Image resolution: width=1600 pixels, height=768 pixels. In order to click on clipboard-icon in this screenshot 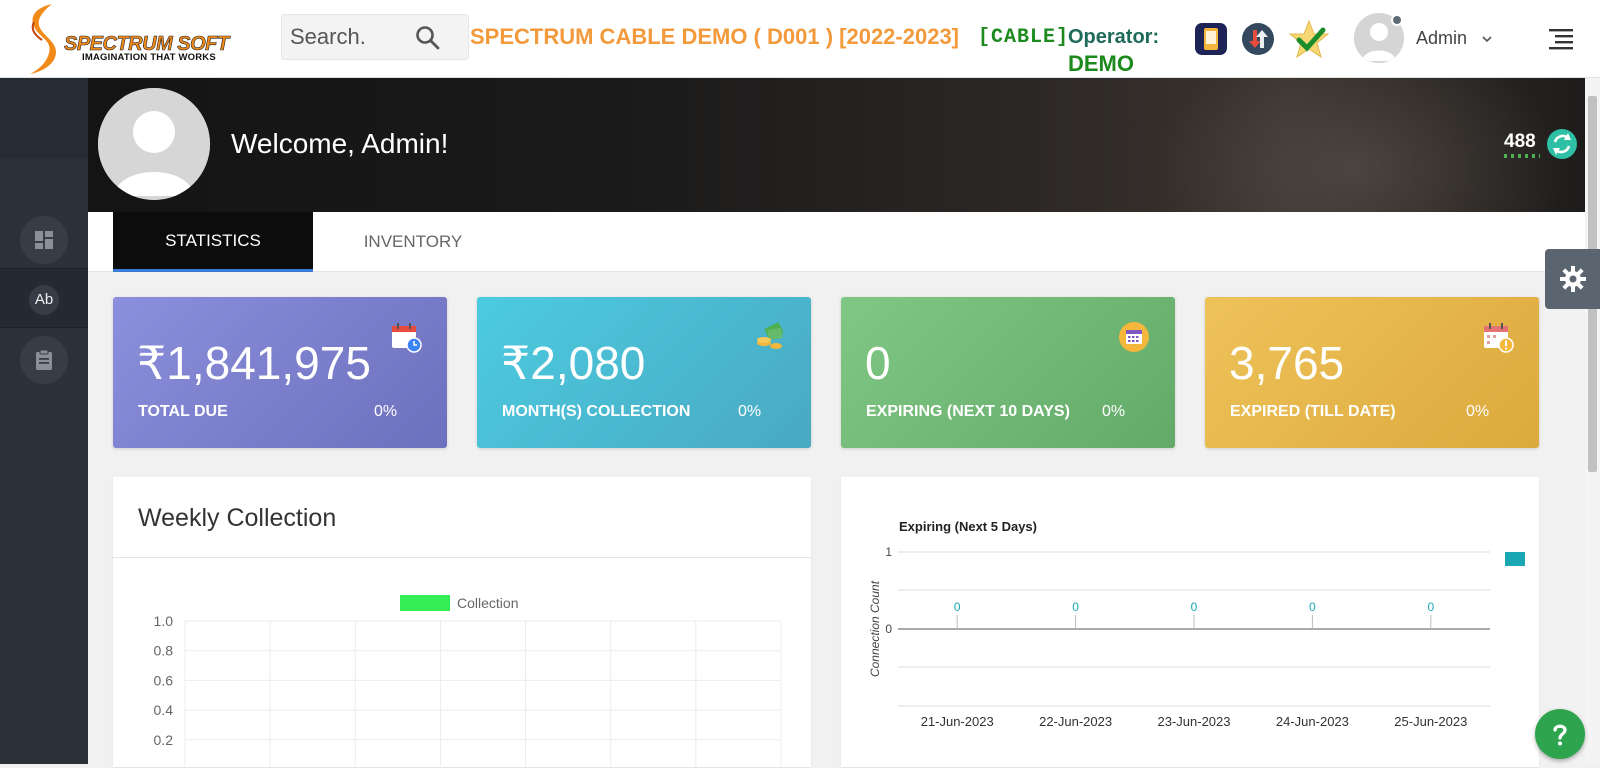, I will do `click(44, 359)`.